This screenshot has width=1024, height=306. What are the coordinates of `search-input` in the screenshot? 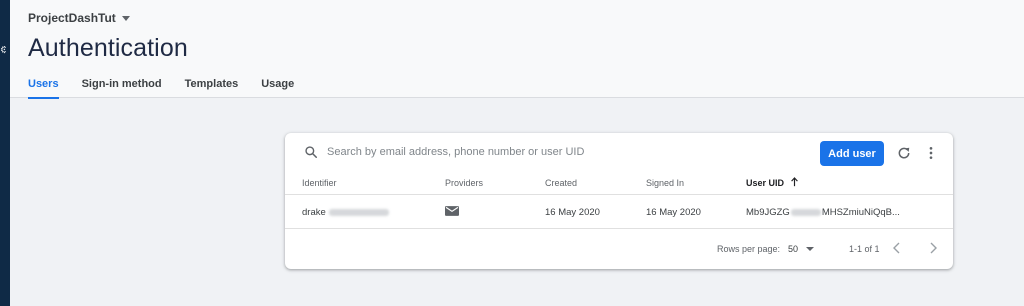 It's located at (497, 152).